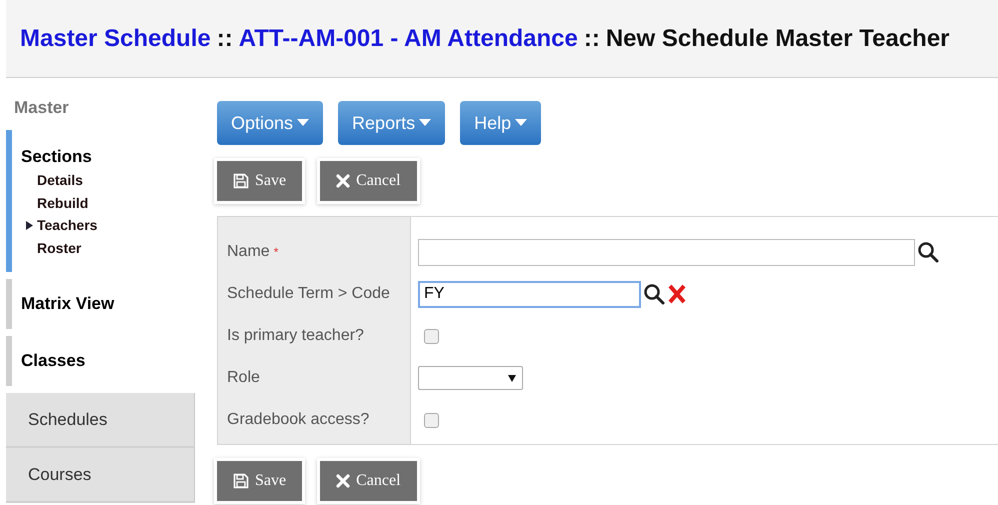 This screenshot has height=505, width=998. What do you see at coordinates (100, 475) in the screenshot?
I see `sidebar-tab: Courses` at bounding box center [100, 475].